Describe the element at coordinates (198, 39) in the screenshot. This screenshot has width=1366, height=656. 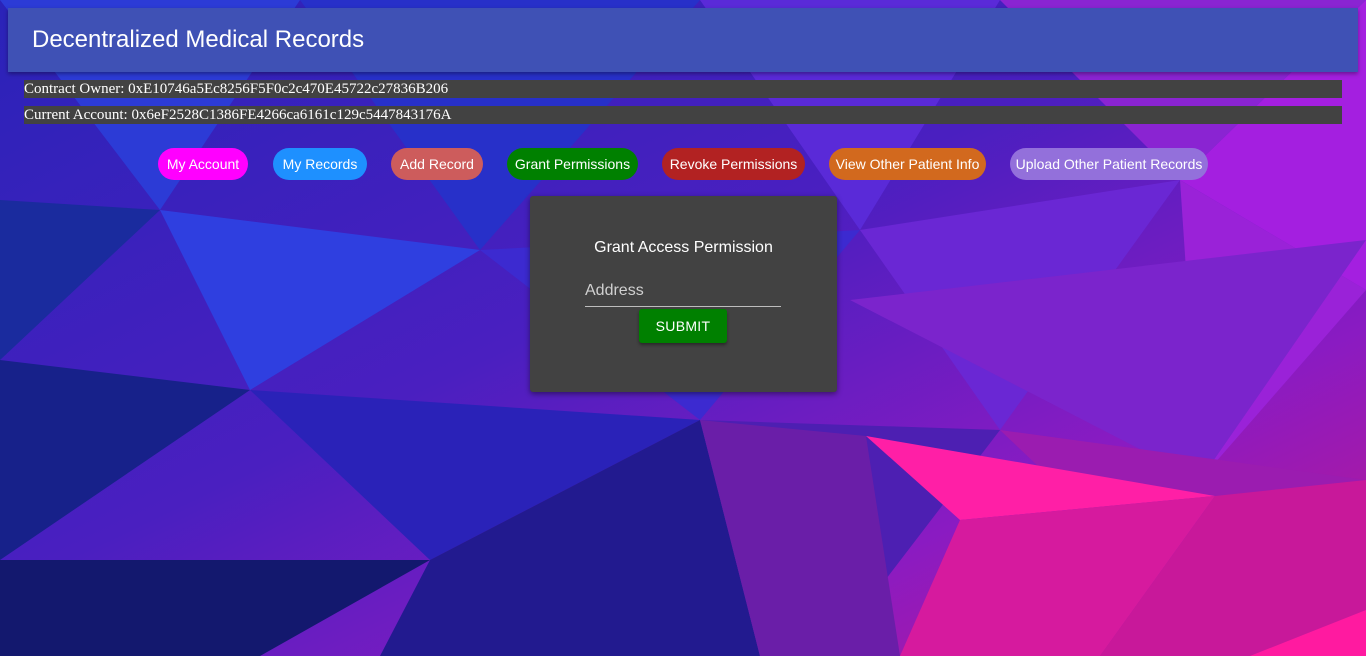
I see `app-title: Decentralized Medical Records` at that location.